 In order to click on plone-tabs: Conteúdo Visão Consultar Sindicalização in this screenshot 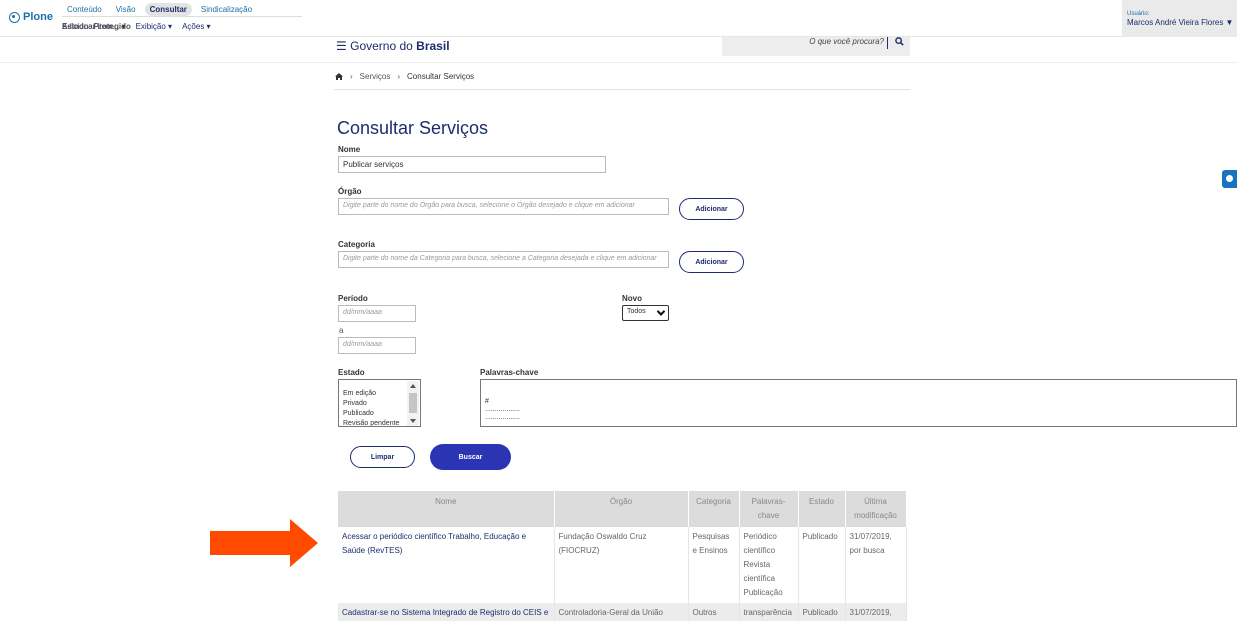, I will do `click(159, 9)`.